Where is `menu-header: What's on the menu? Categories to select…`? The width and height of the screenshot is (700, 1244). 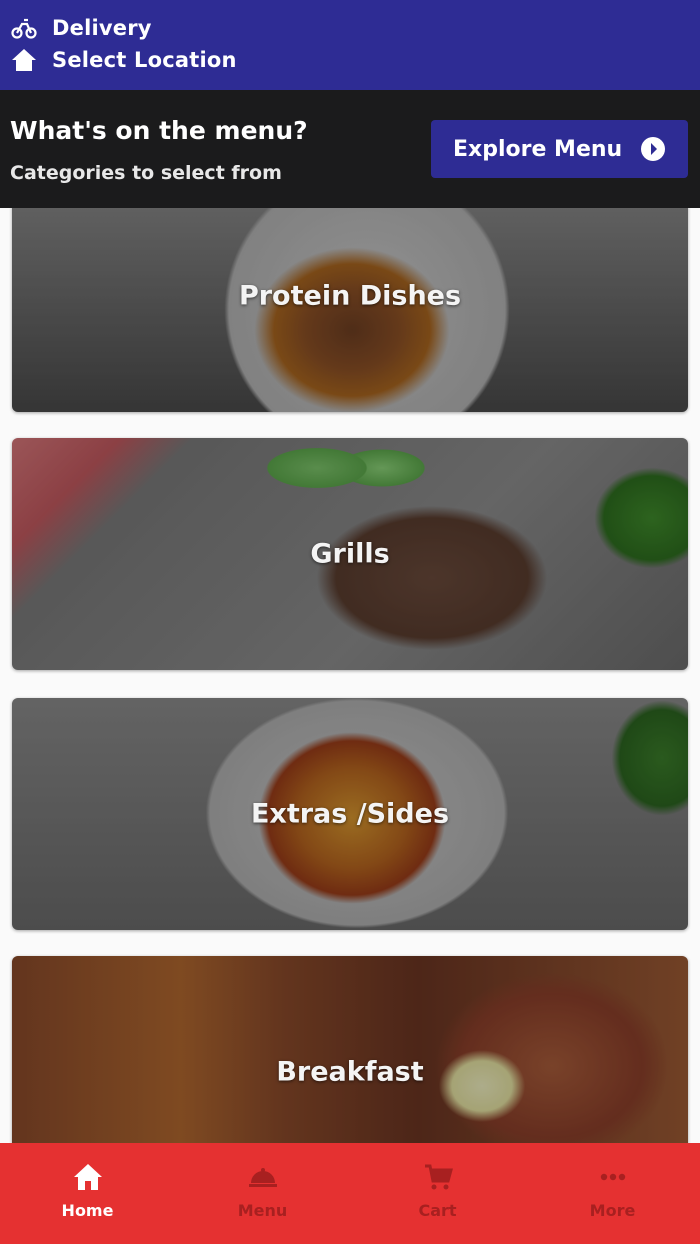 menu-header: What's on the menu? Categories to select… is located at coordinates (350, 149).